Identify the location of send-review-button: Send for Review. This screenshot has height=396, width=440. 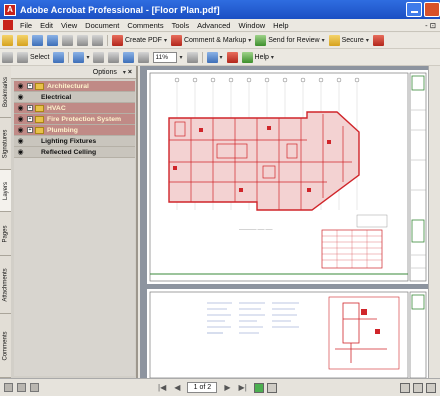
(293, 40).